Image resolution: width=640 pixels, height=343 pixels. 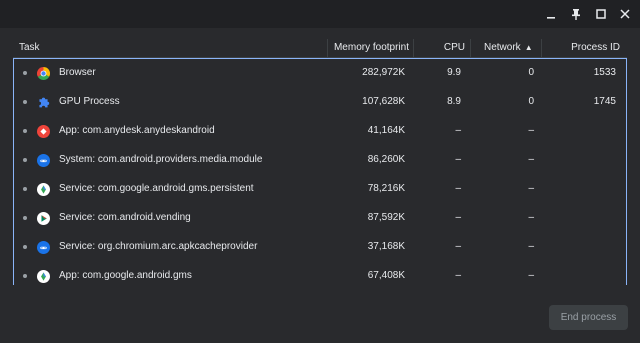 I want to click on table-row: App: com.google.android.gms 67,408K – –, so click(x=320, y=273).